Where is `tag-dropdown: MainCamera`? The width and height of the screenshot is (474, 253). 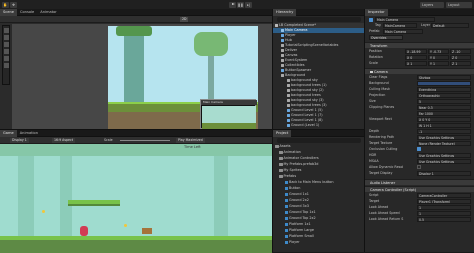 tag-dropdown: MainCamera is located at coordinates (400, 25).